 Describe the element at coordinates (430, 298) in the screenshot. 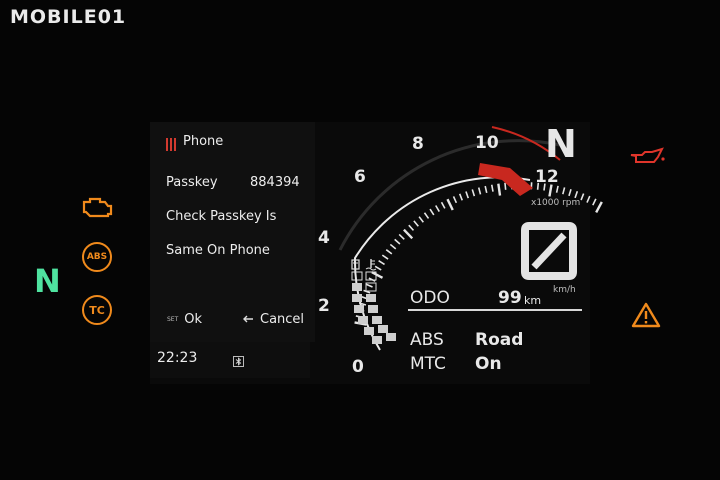

I see `odo-label: ODO` at that location.